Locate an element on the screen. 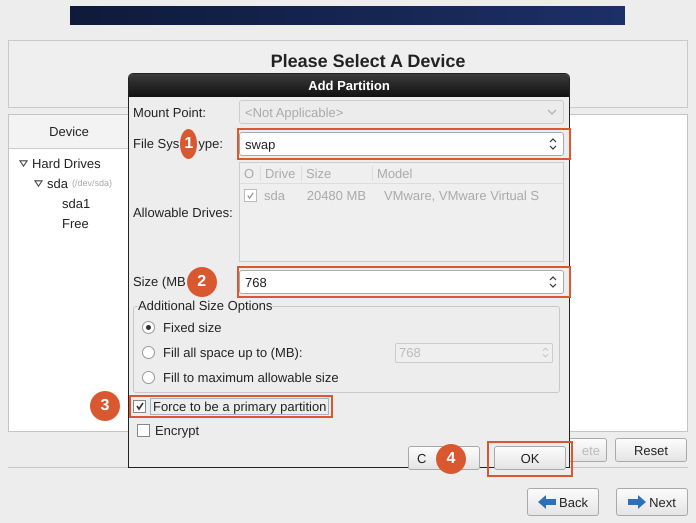  field-label: File Sys is located at coordinates (156, 143).